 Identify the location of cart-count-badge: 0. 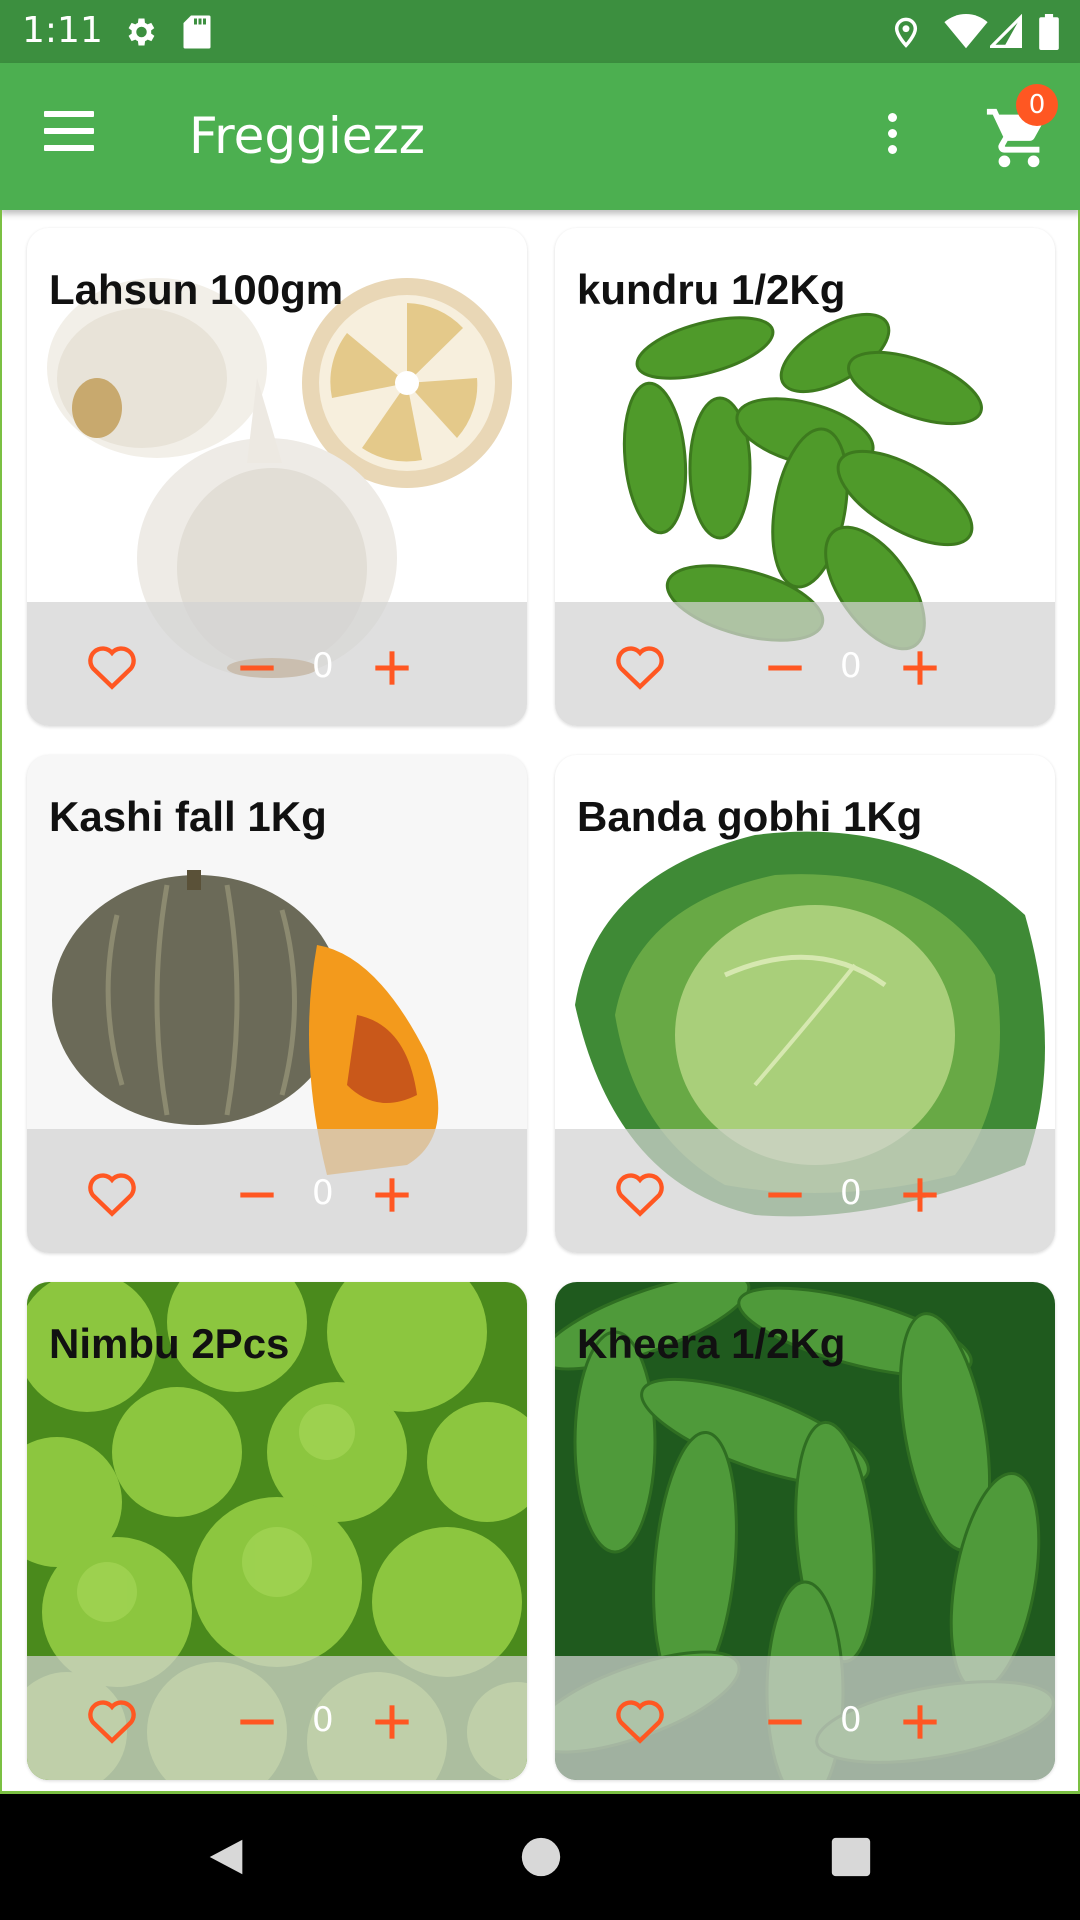
(1037, 105).